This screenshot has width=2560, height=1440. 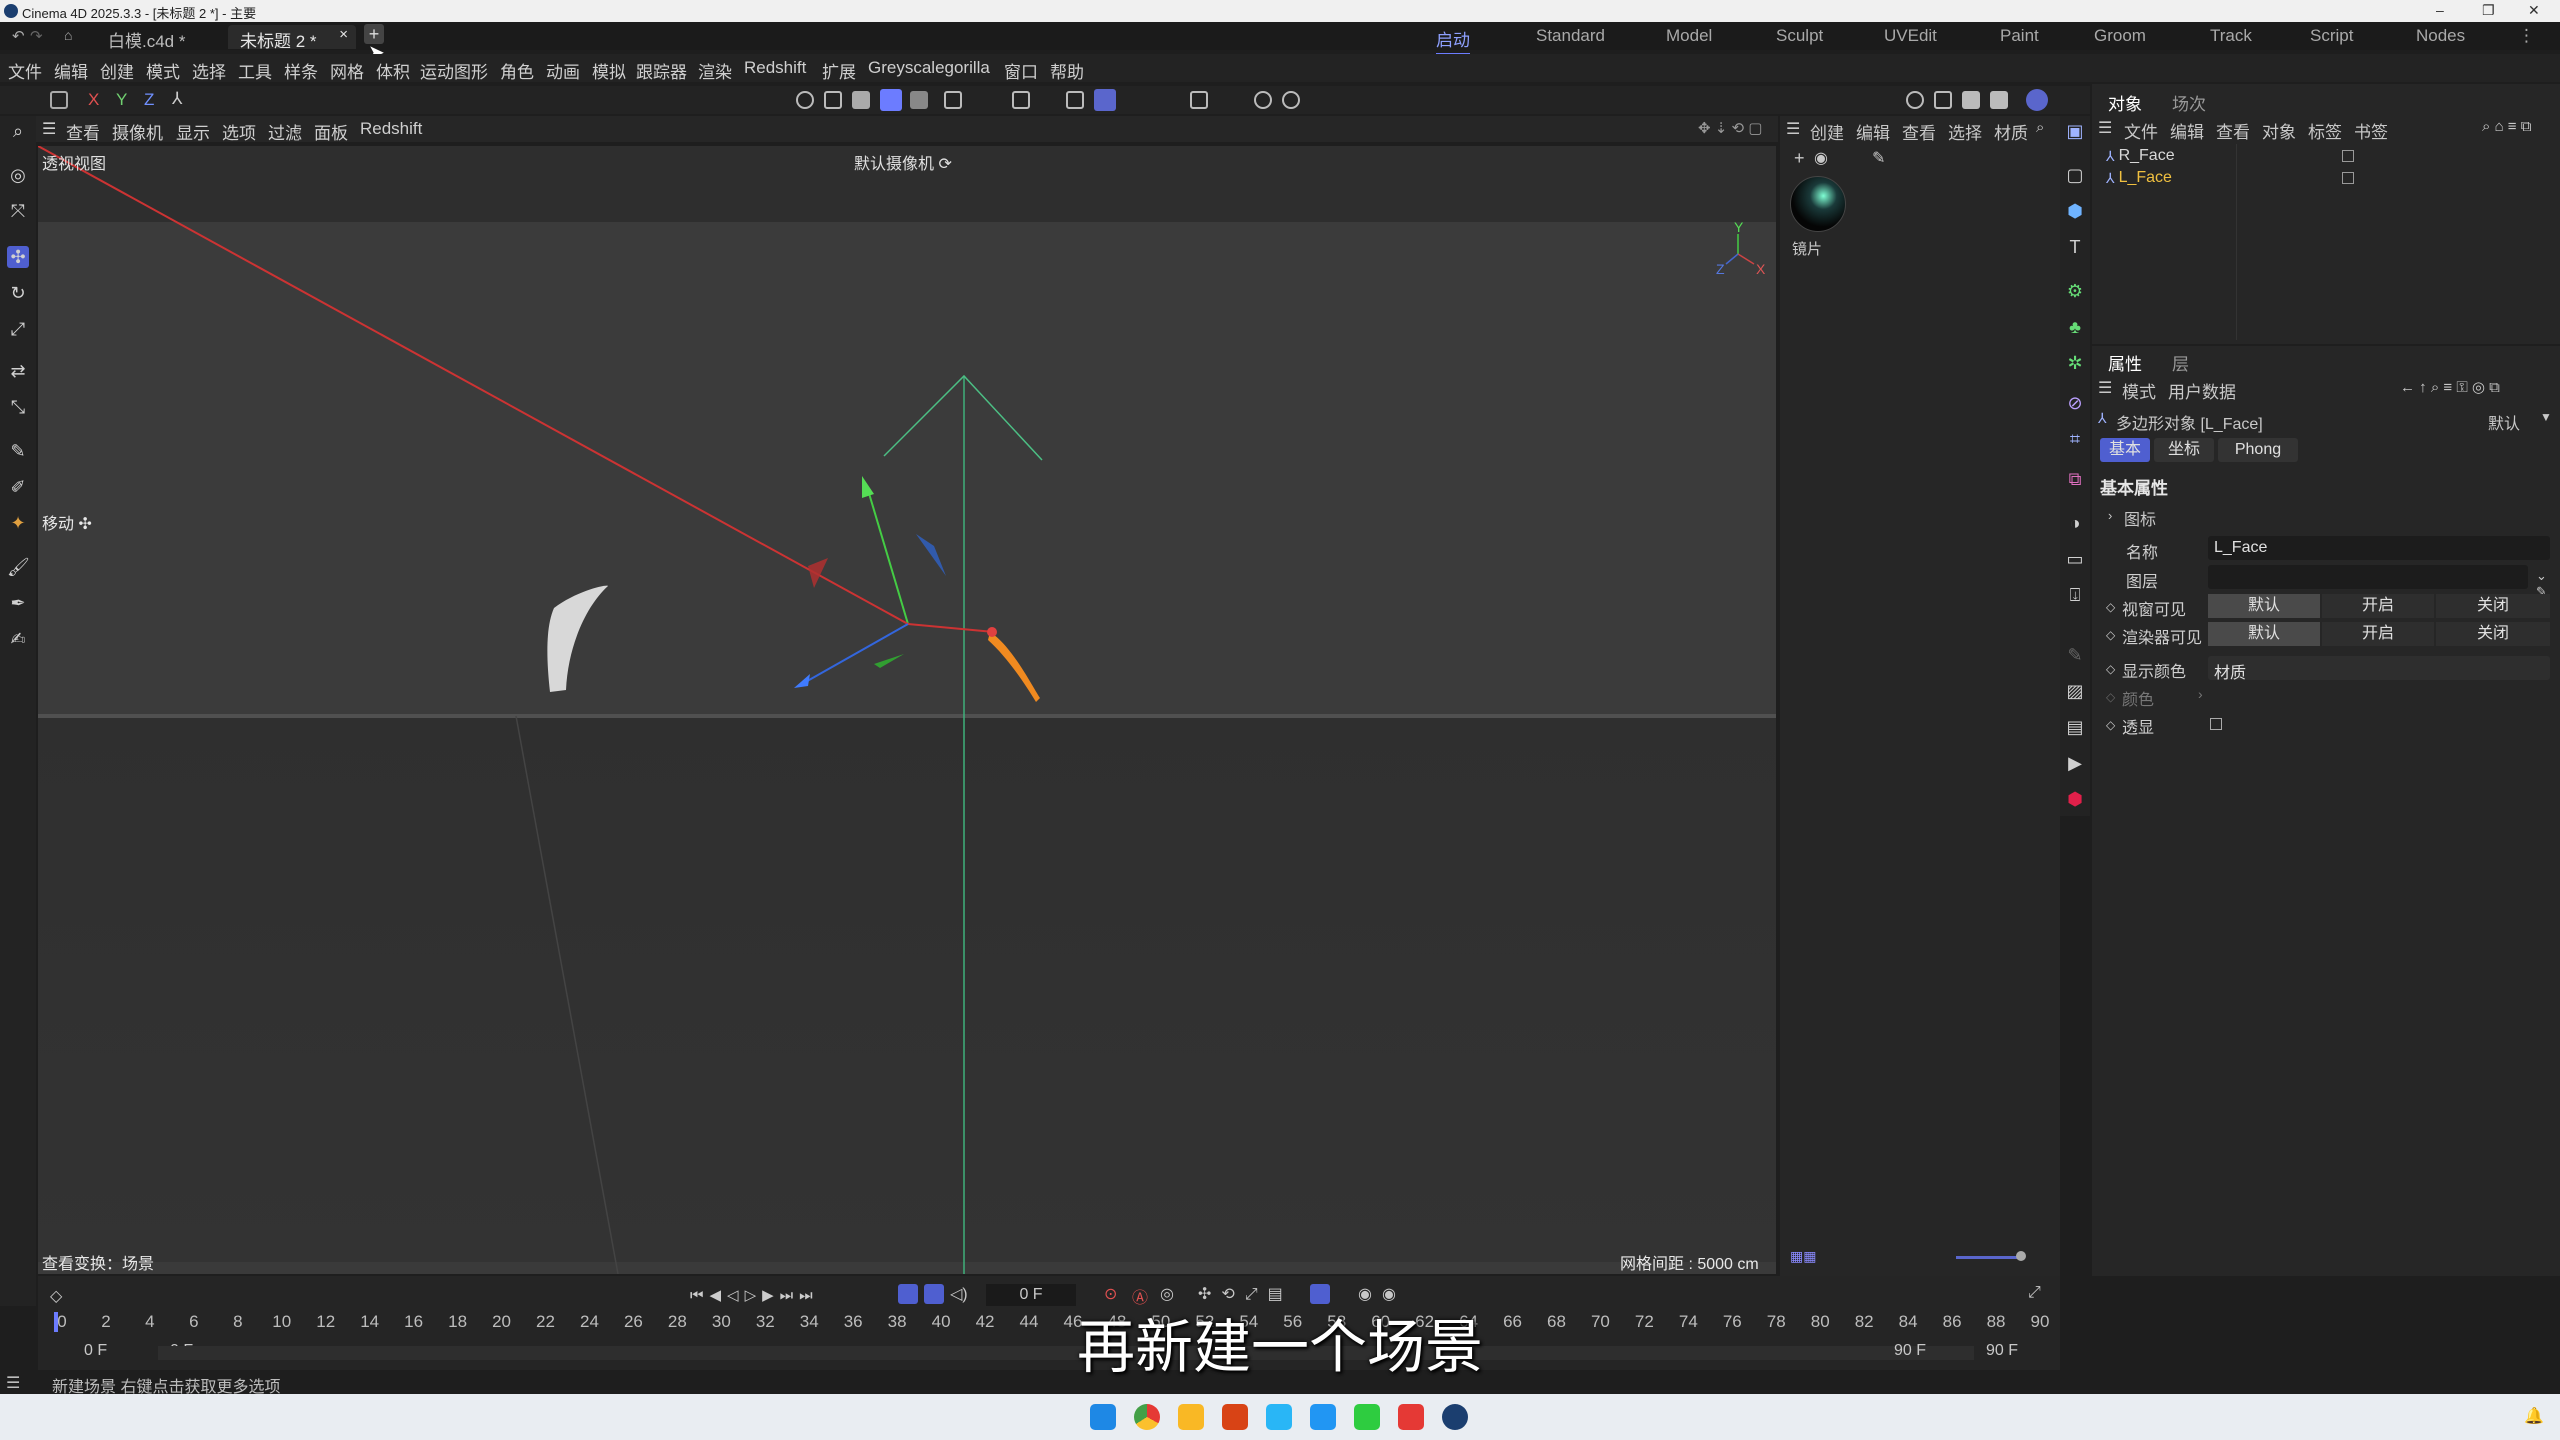 I want to click on tab-takes: 场次, so click(x=2189, y=102).